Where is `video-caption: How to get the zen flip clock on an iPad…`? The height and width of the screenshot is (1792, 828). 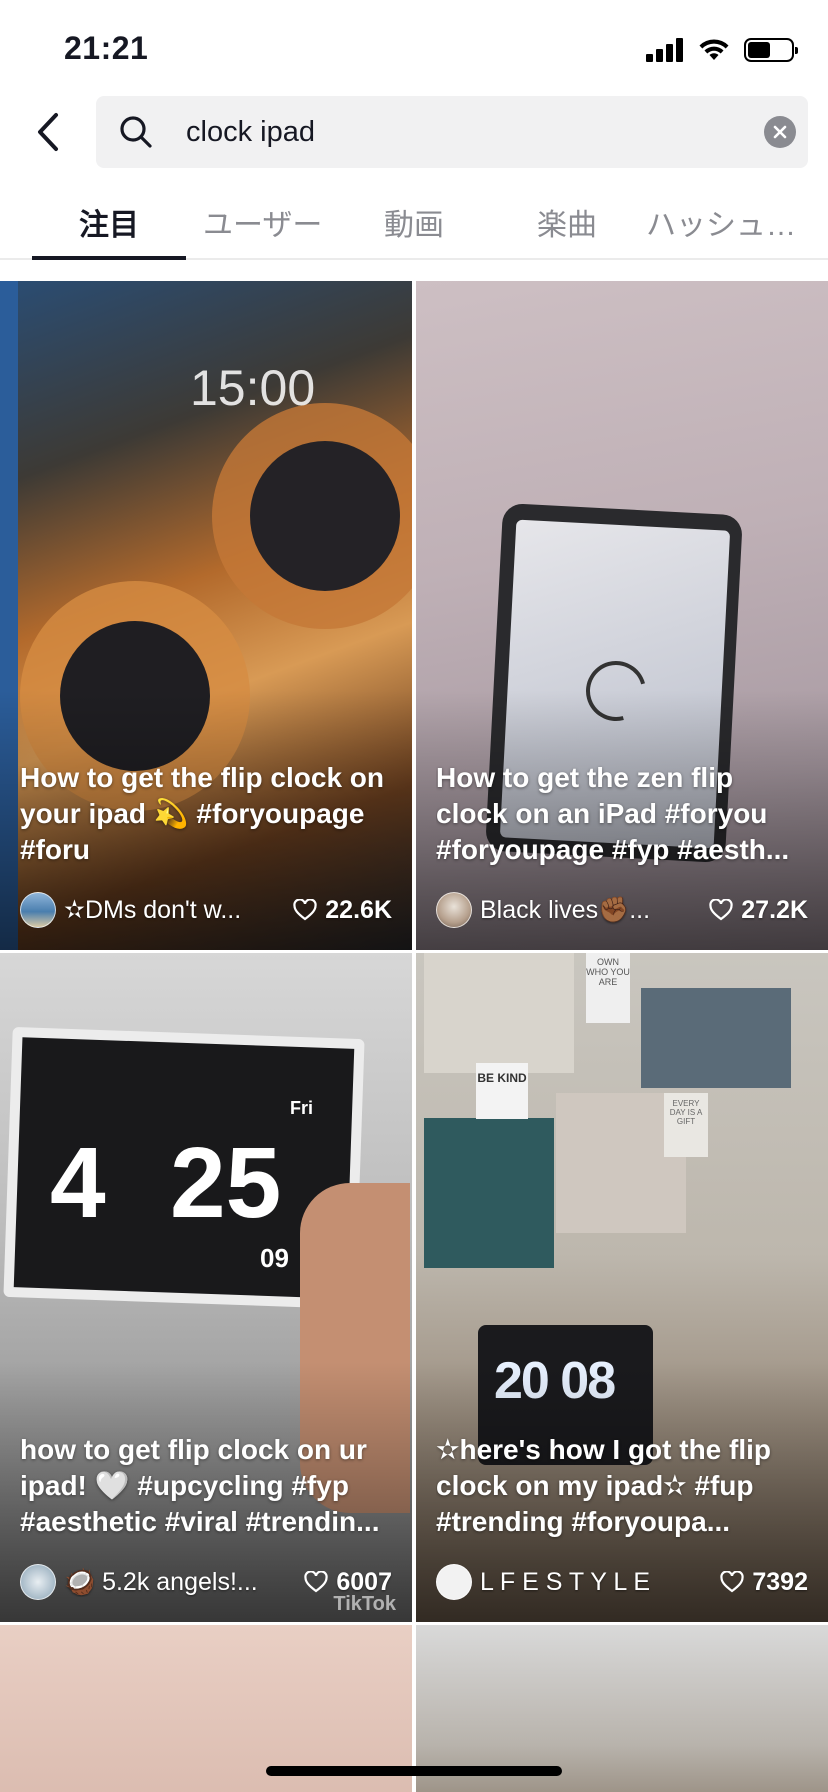
video-caption: How to get the zen flip clock on an iPad… is located at coordinates (613, 813).